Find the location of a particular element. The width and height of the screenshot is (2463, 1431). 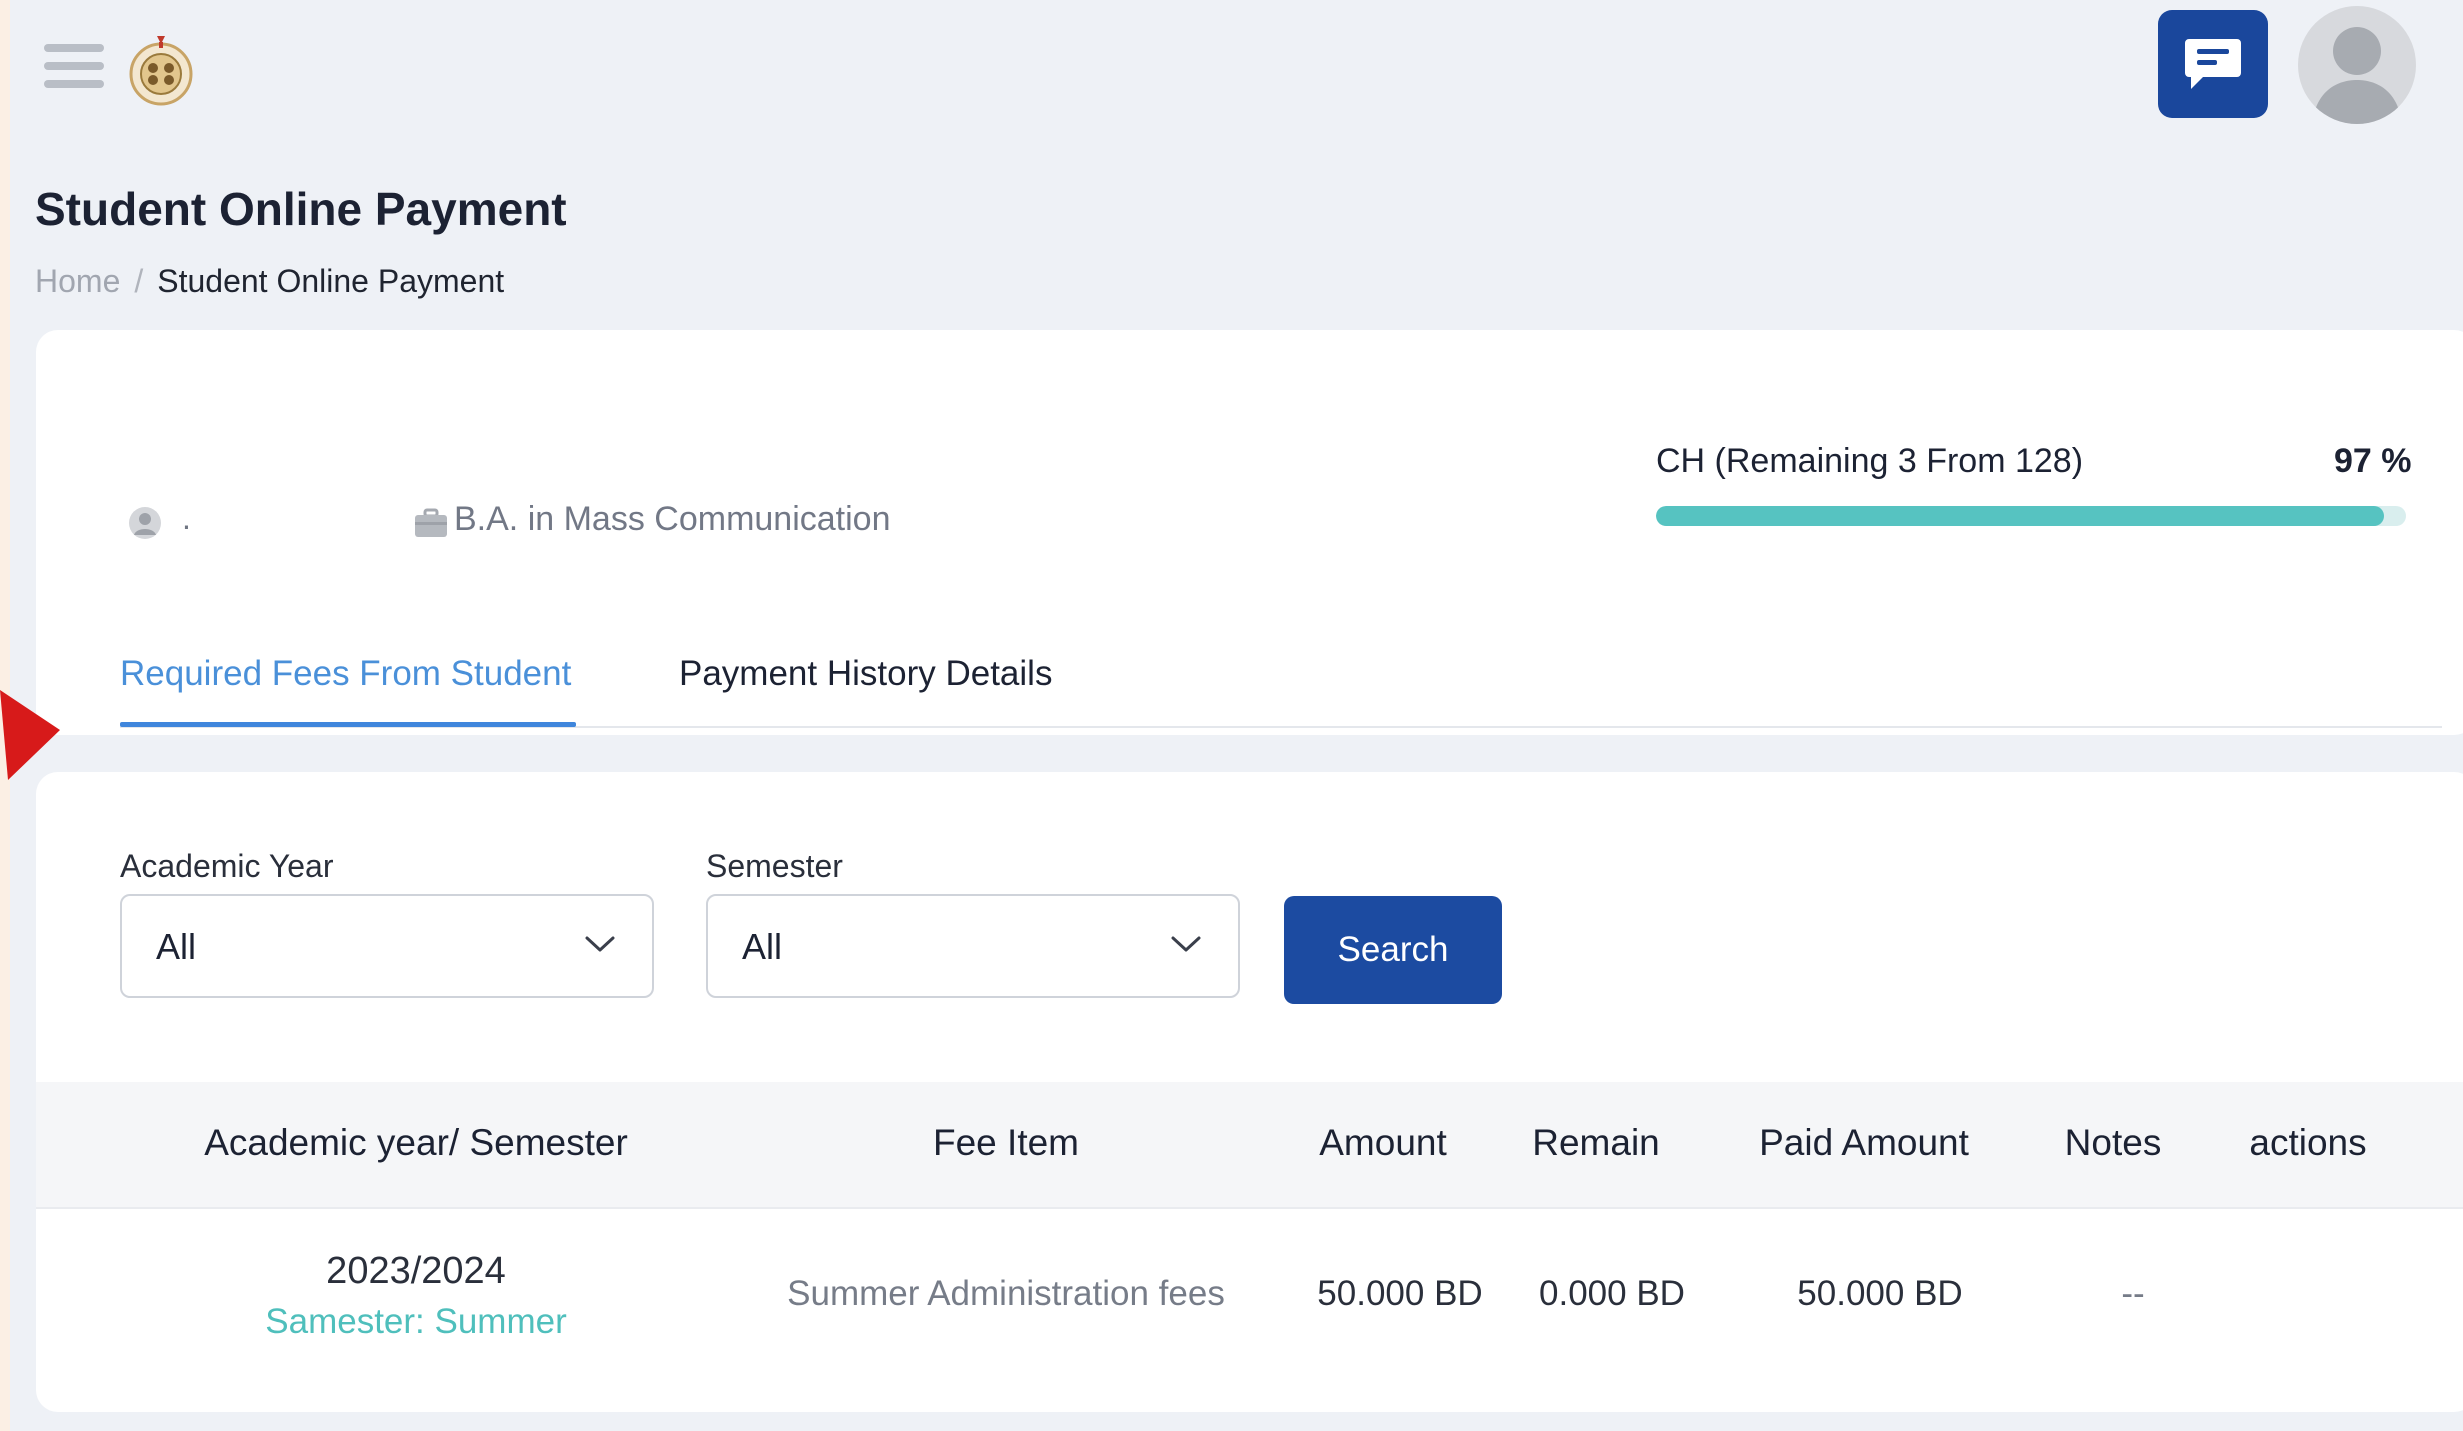

student-name: . is located at coordinates (186, 518).